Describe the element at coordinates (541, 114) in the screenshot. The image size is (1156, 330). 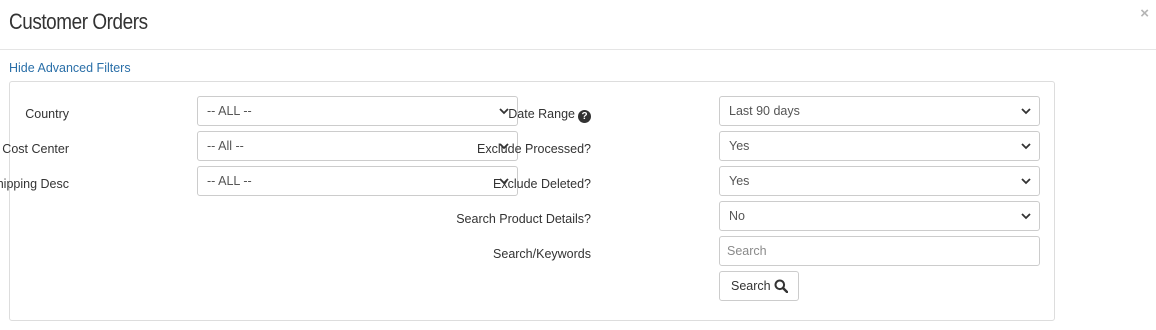
I see `date-range-label-text: Date Range` at that location.